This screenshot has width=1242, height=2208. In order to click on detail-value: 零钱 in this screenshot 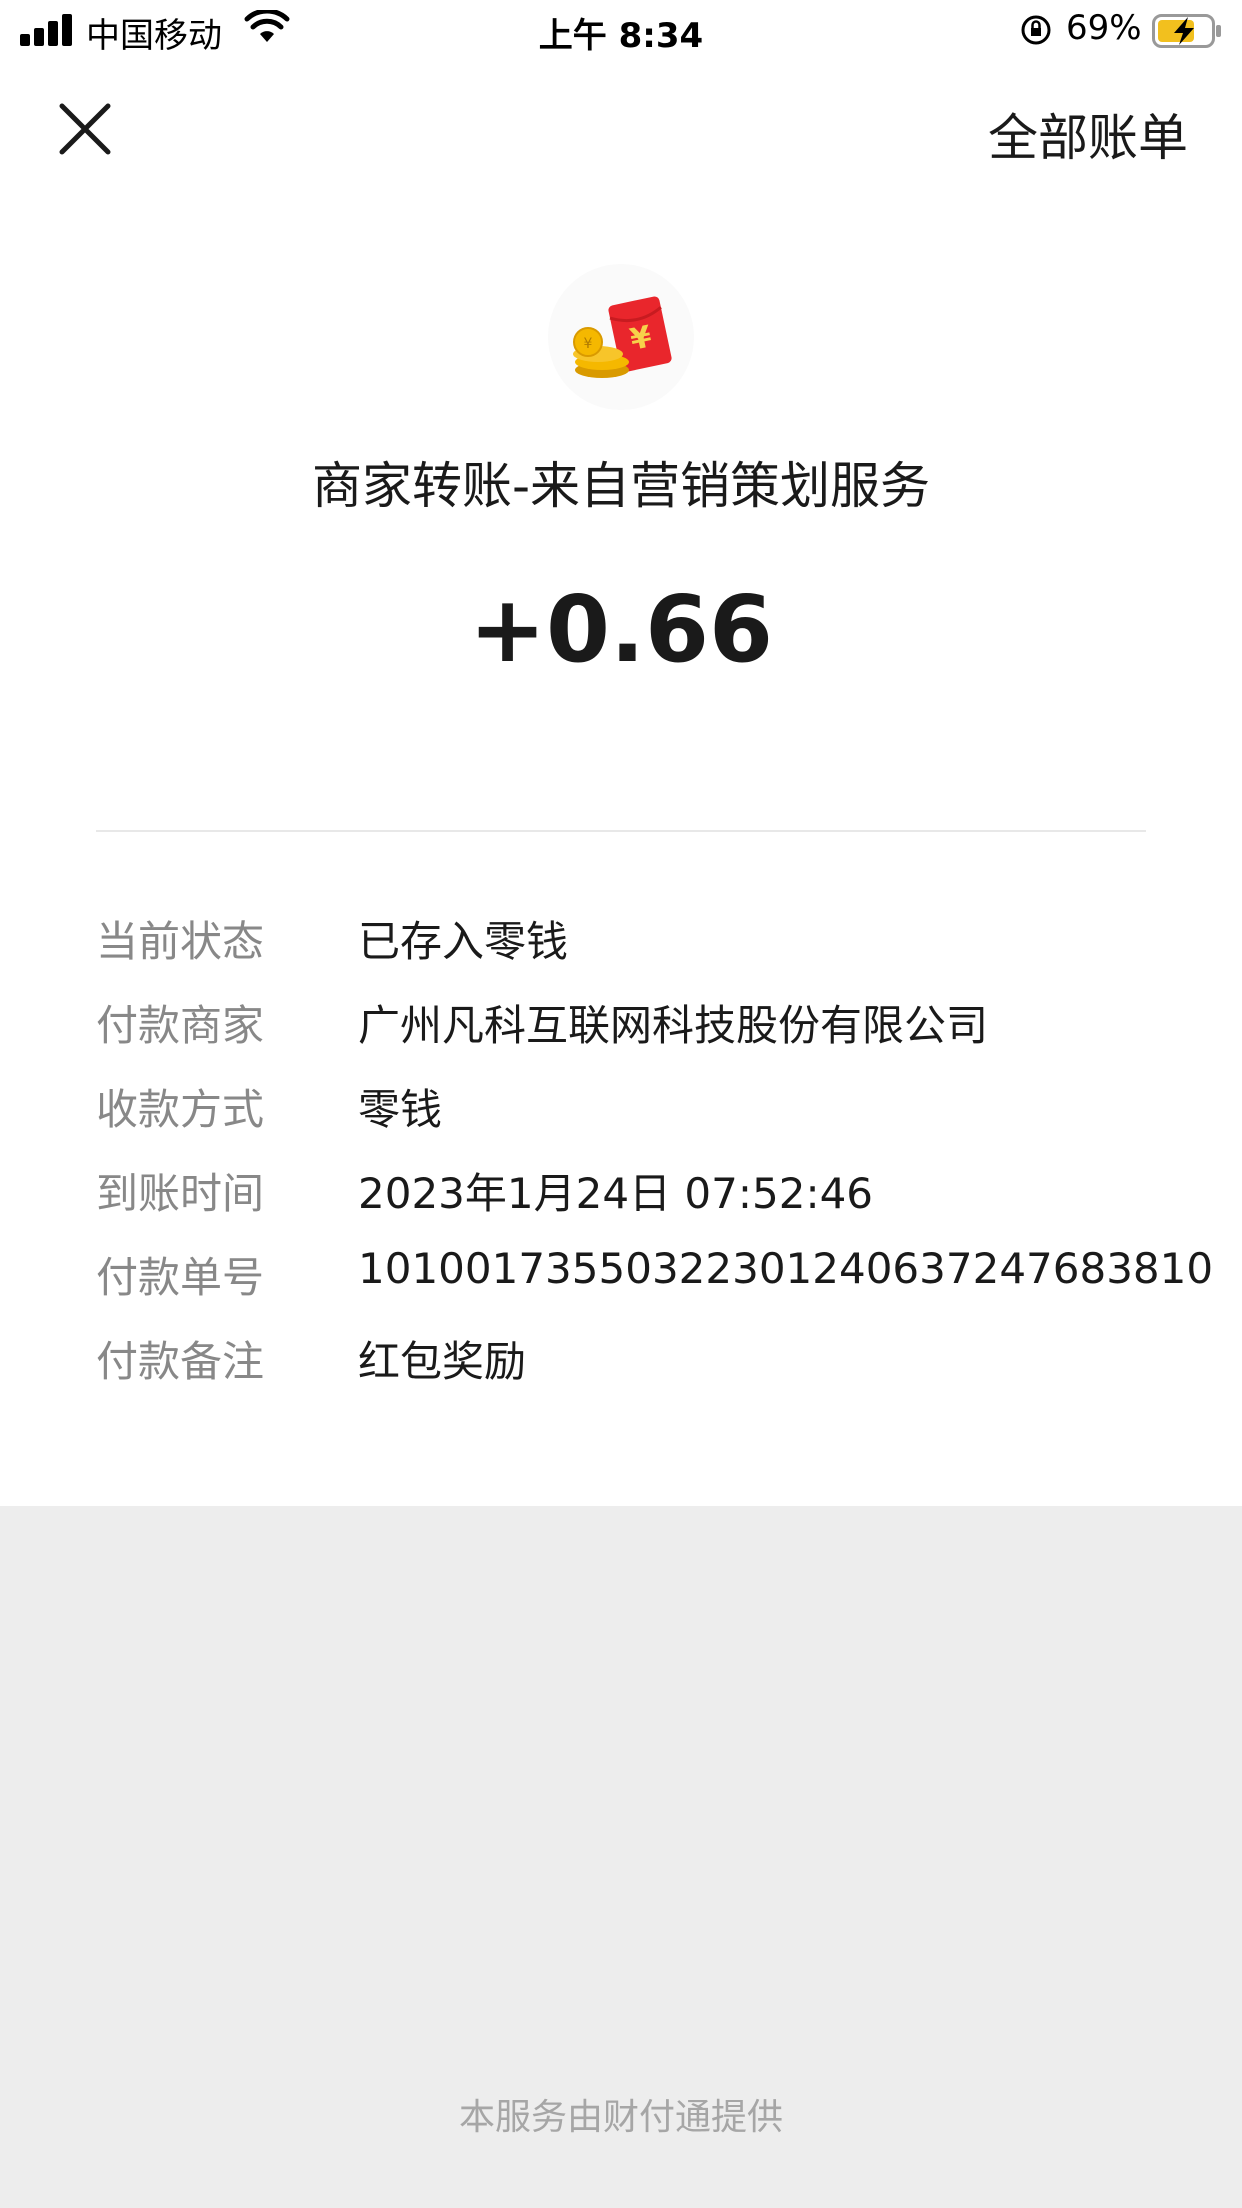, I will do `click(400, 1109)`.